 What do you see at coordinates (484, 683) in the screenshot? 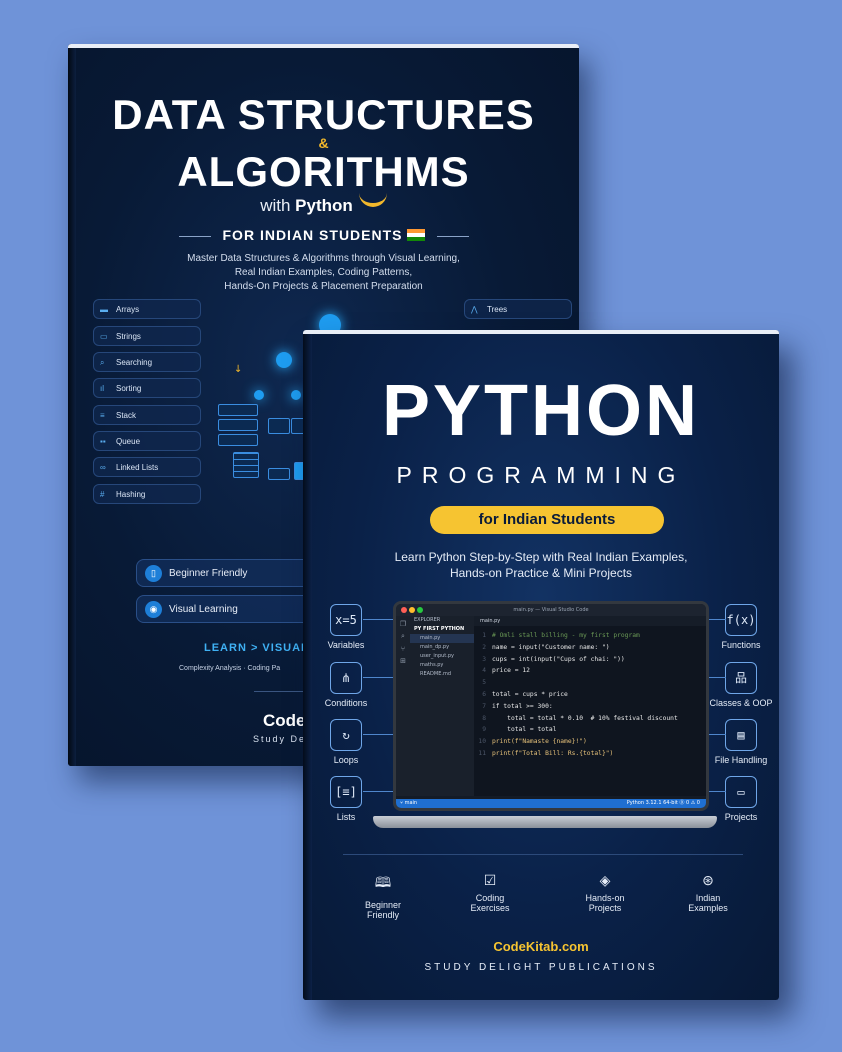
I see `line-number: 5` at bounding box center [484, 683].